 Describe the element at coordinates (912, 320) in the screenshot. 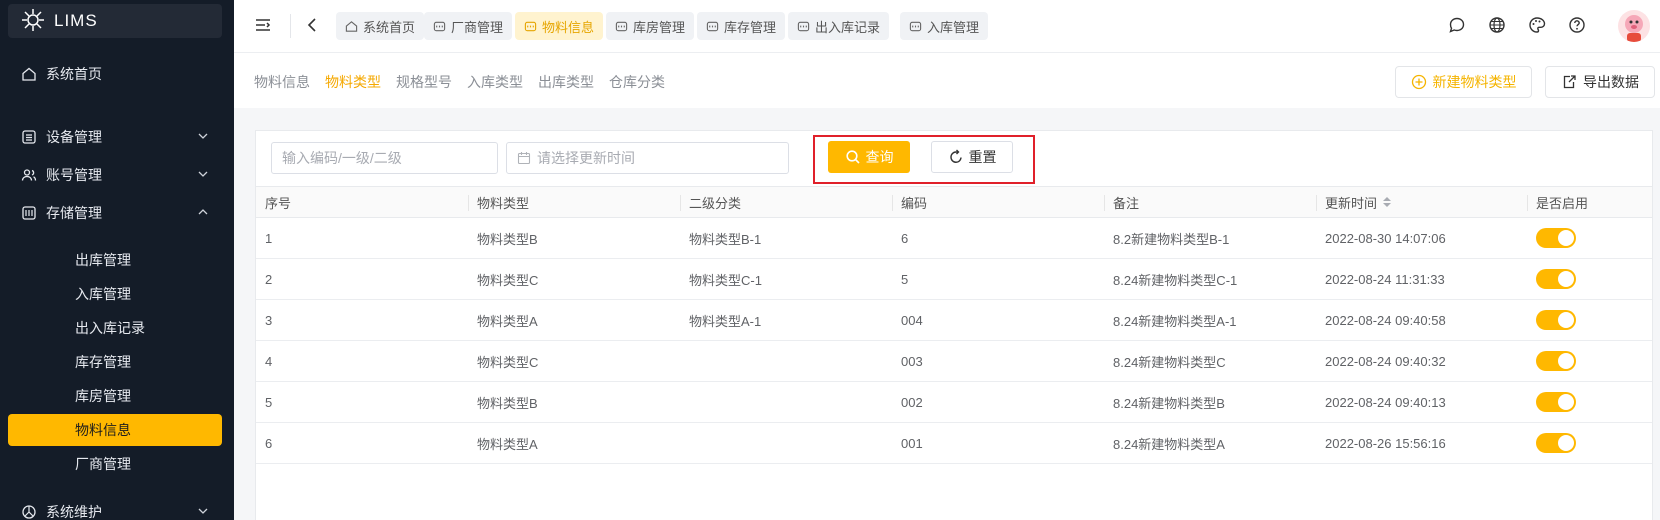

I see `cell-code: 004` at that location.